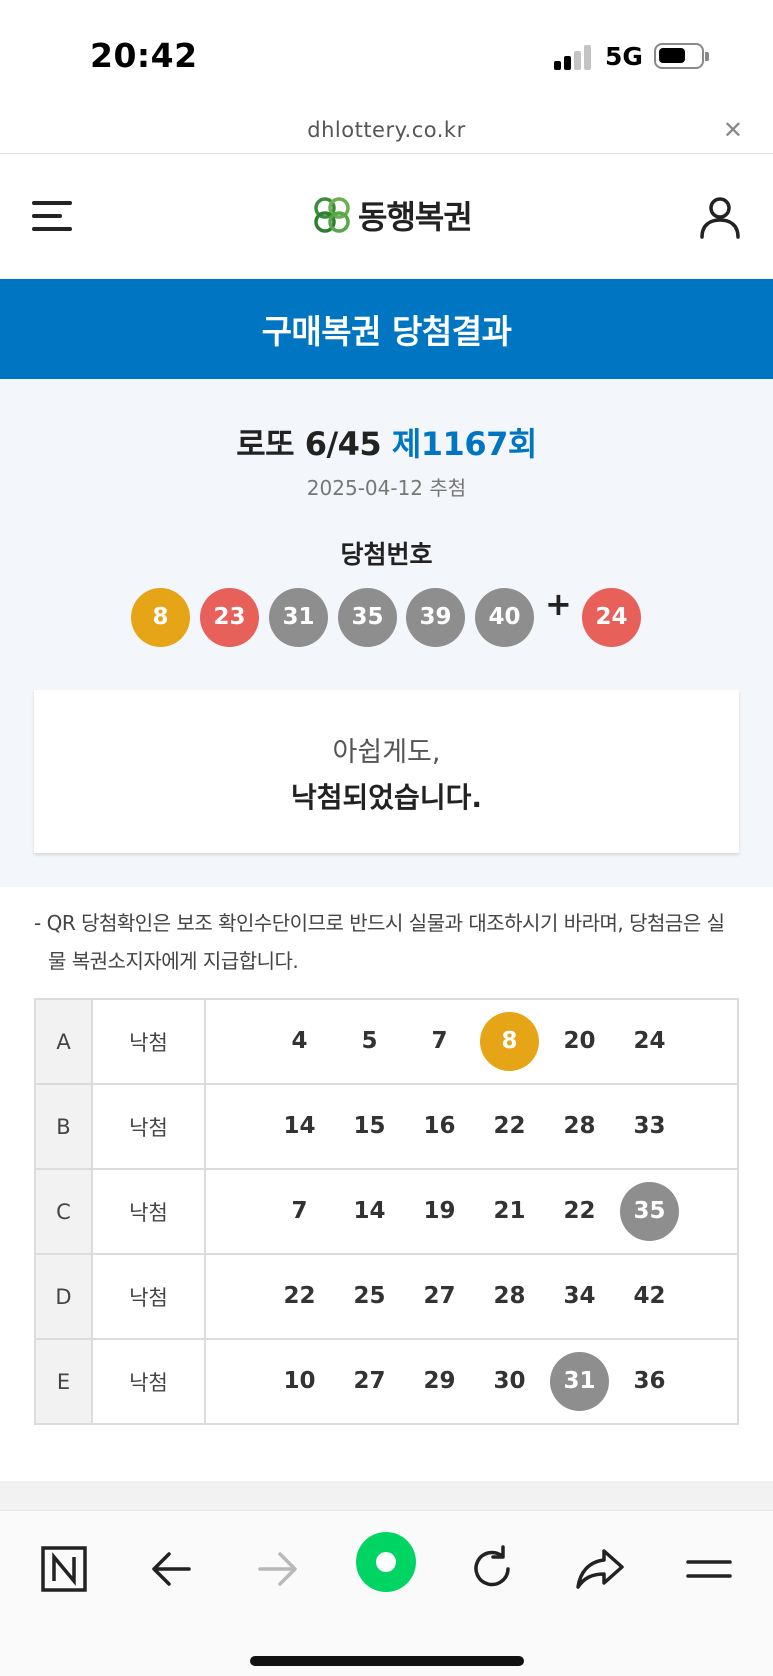 The image size is (773, 1676). Describe the element at coordinates (386, 752) in the screenshot. I see `result-subtext: 아쉽게도,` at that location.